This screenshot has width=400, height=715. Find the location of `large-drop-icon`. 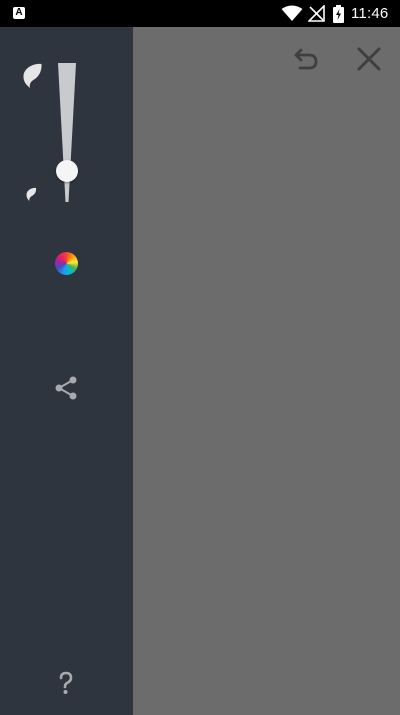

large-drop-icon is located at coordinates (32, 75).